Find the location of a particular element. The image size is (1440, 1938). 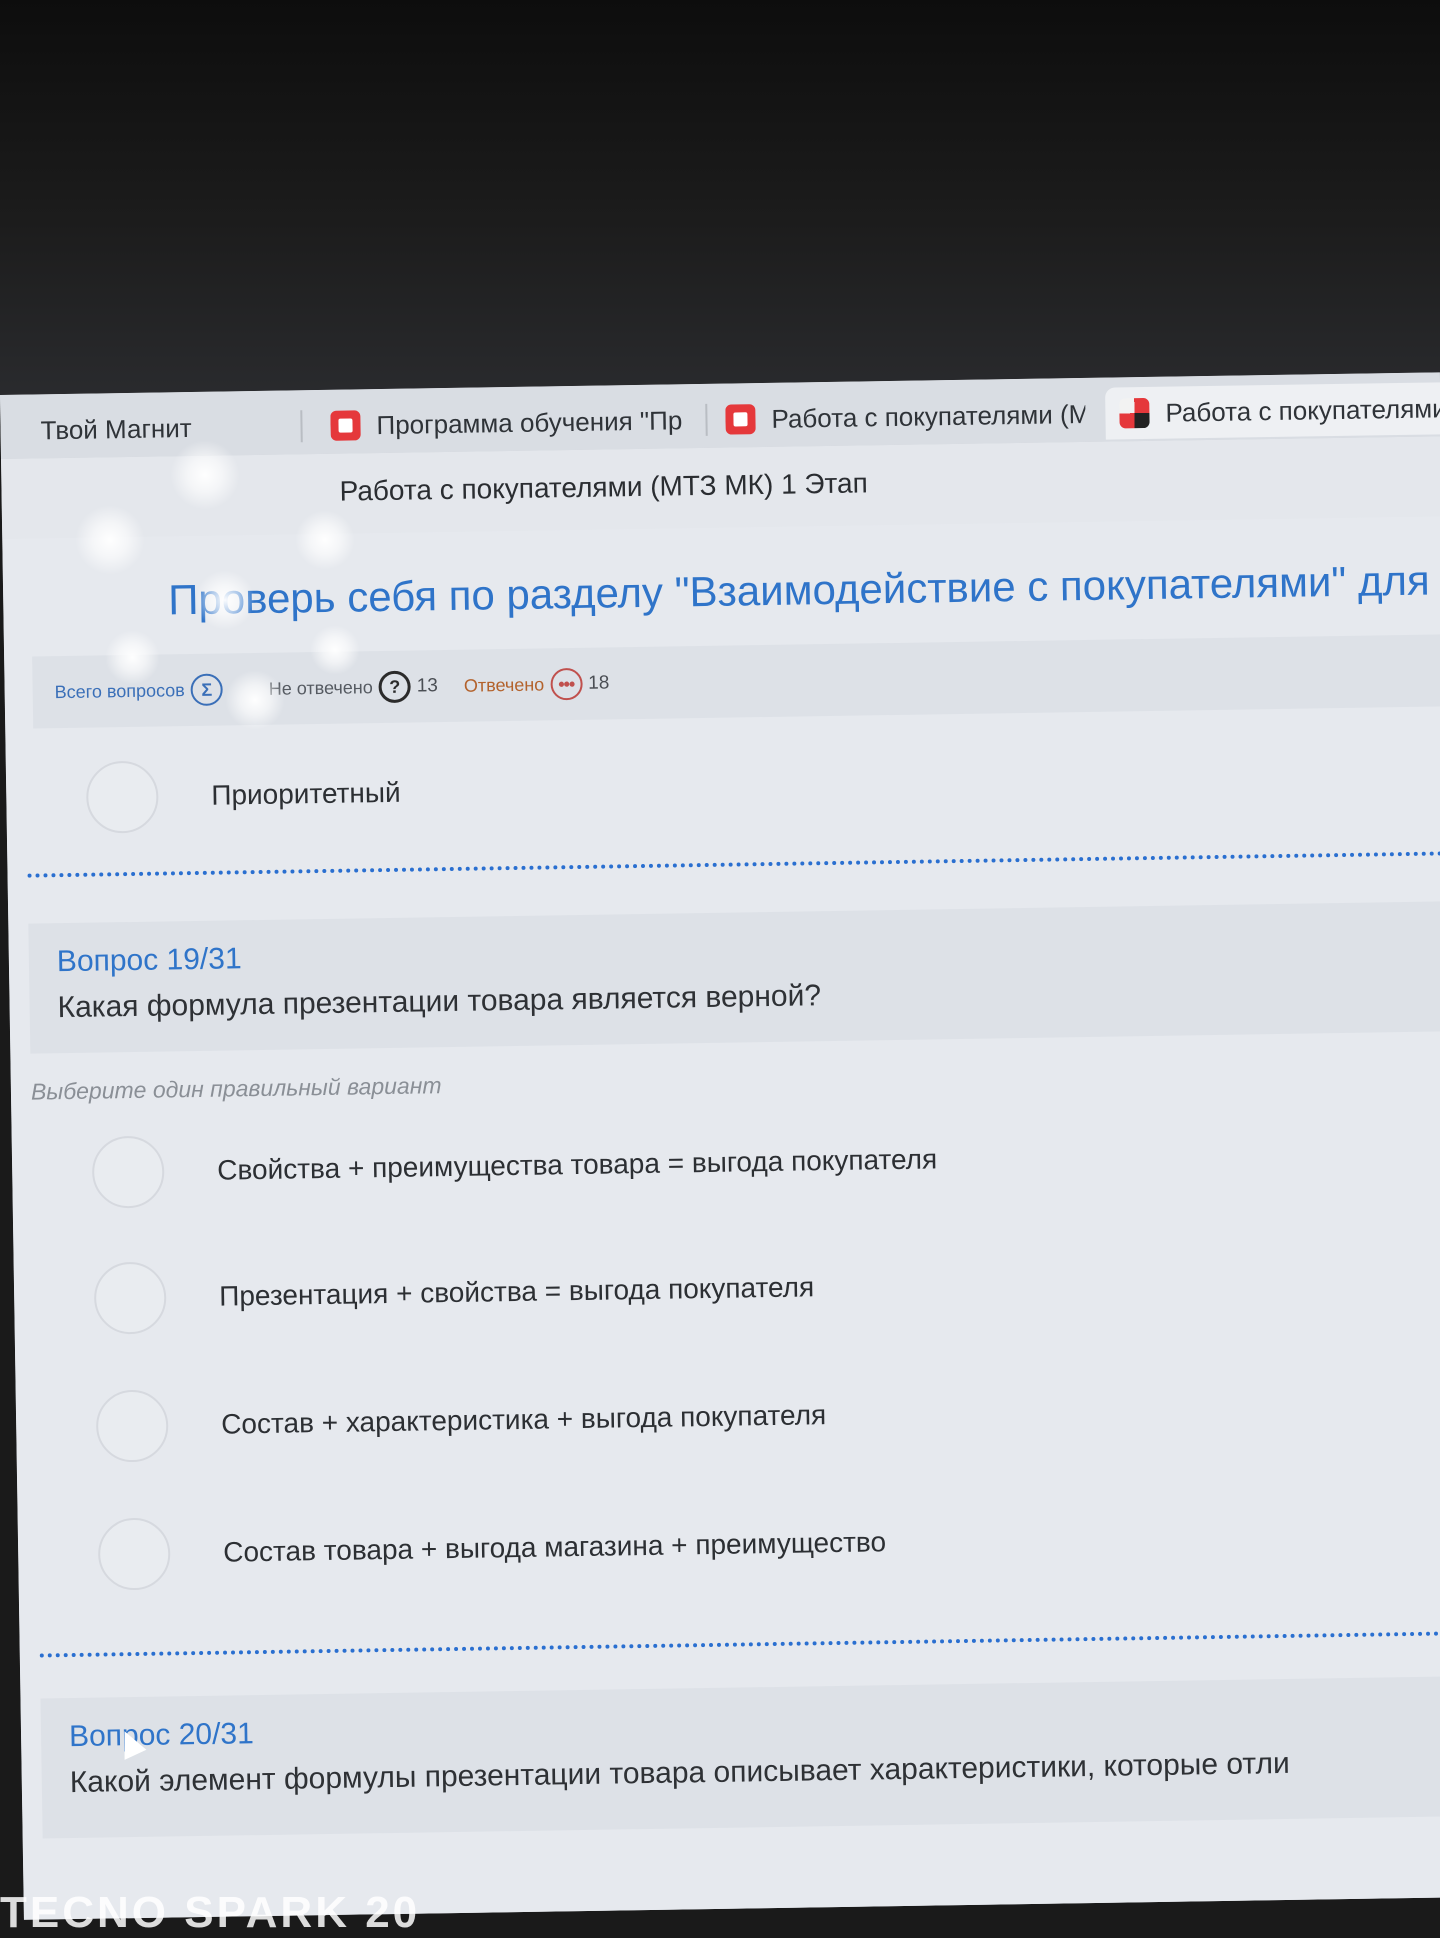

camera-watermark: TECNO SPARK 20 is located at coordinates (210, 1912).